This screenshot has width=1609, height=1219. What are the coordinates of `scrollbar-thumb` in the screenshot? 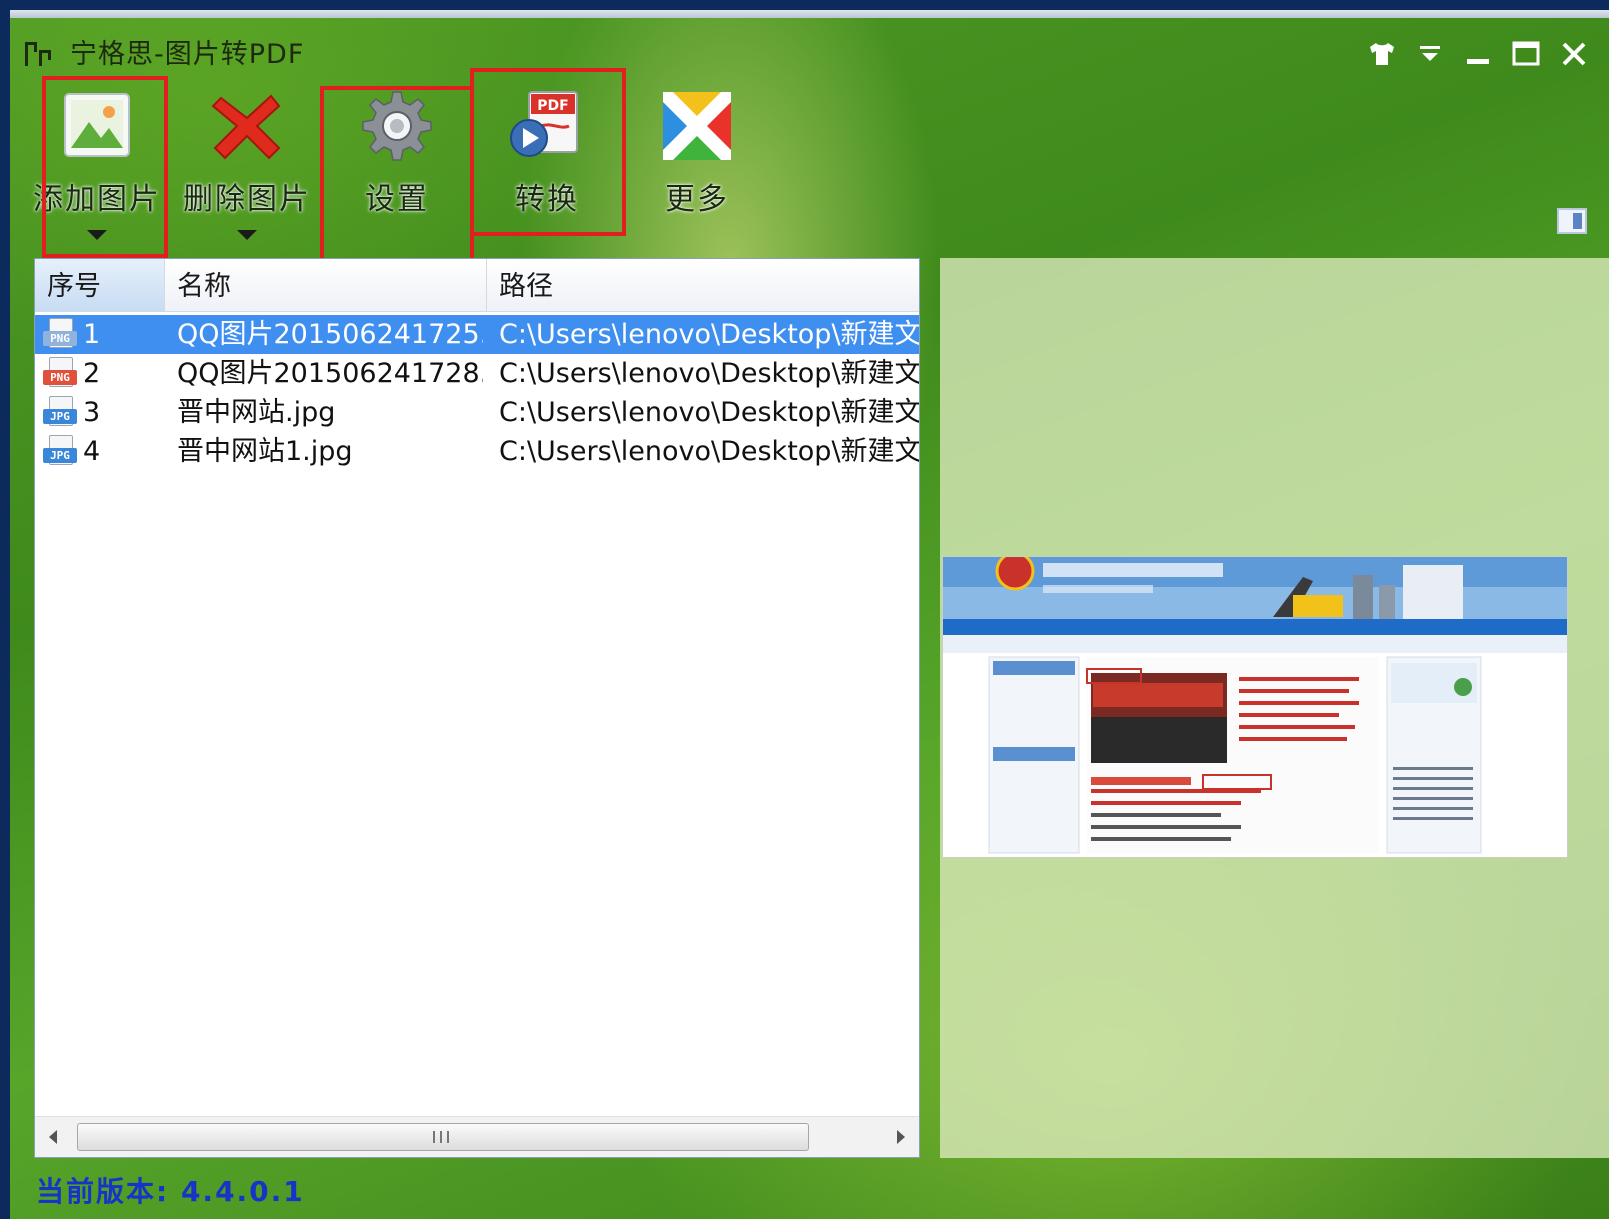 It's located at (443, 1137).